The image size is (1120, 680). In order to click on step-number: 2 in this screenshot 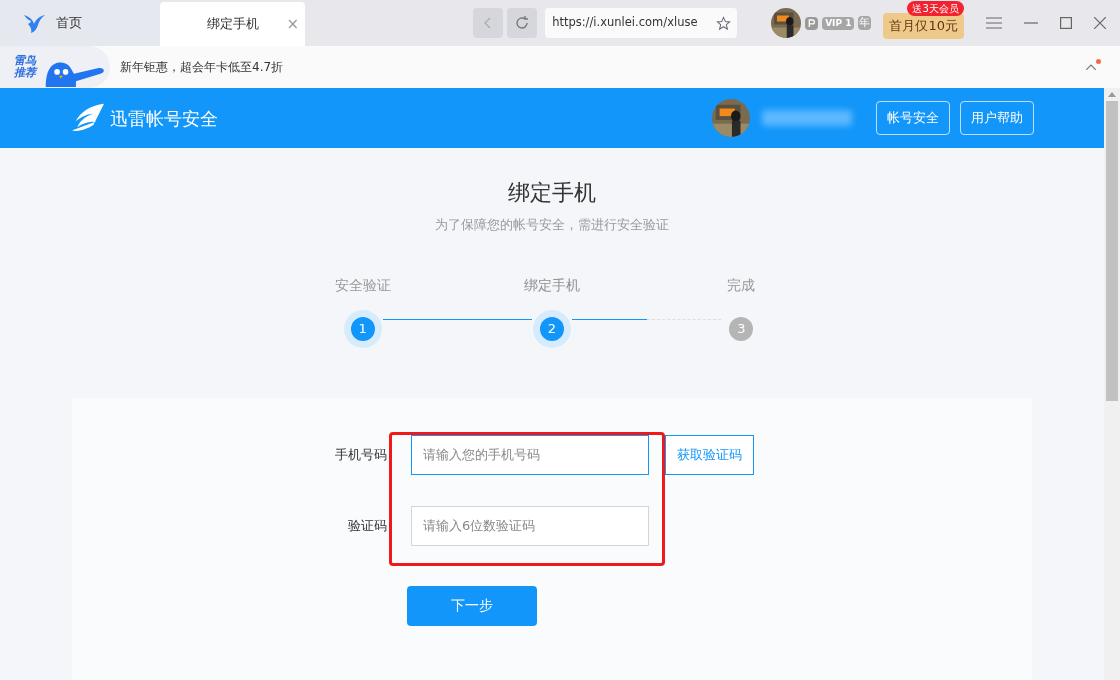, I will do `click(552, 328)`.